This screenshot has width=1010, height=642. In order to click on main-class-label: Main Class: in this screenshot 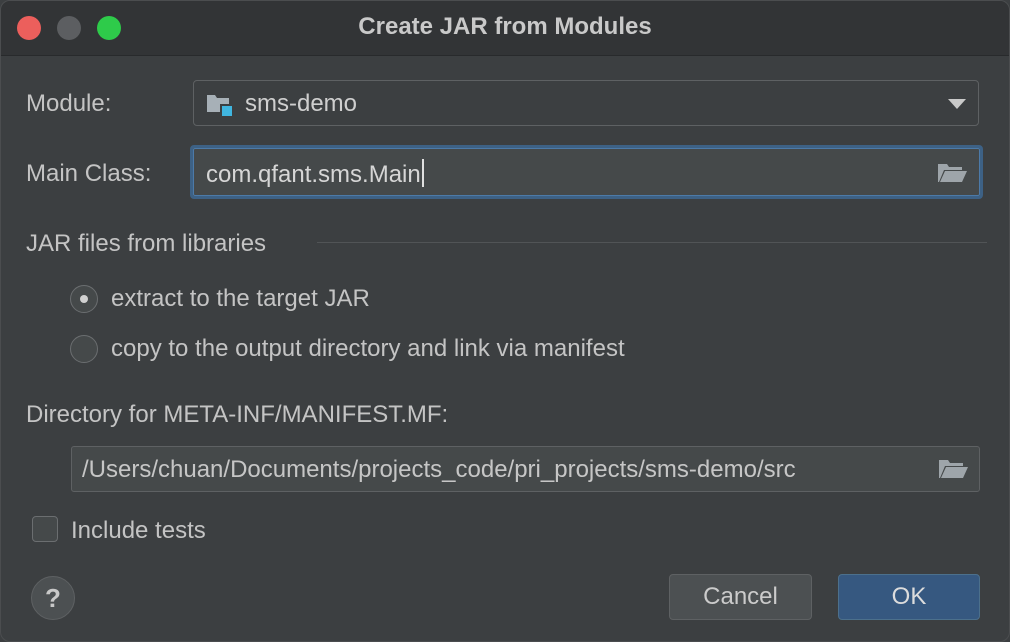, I will do `click(89, 173)`.